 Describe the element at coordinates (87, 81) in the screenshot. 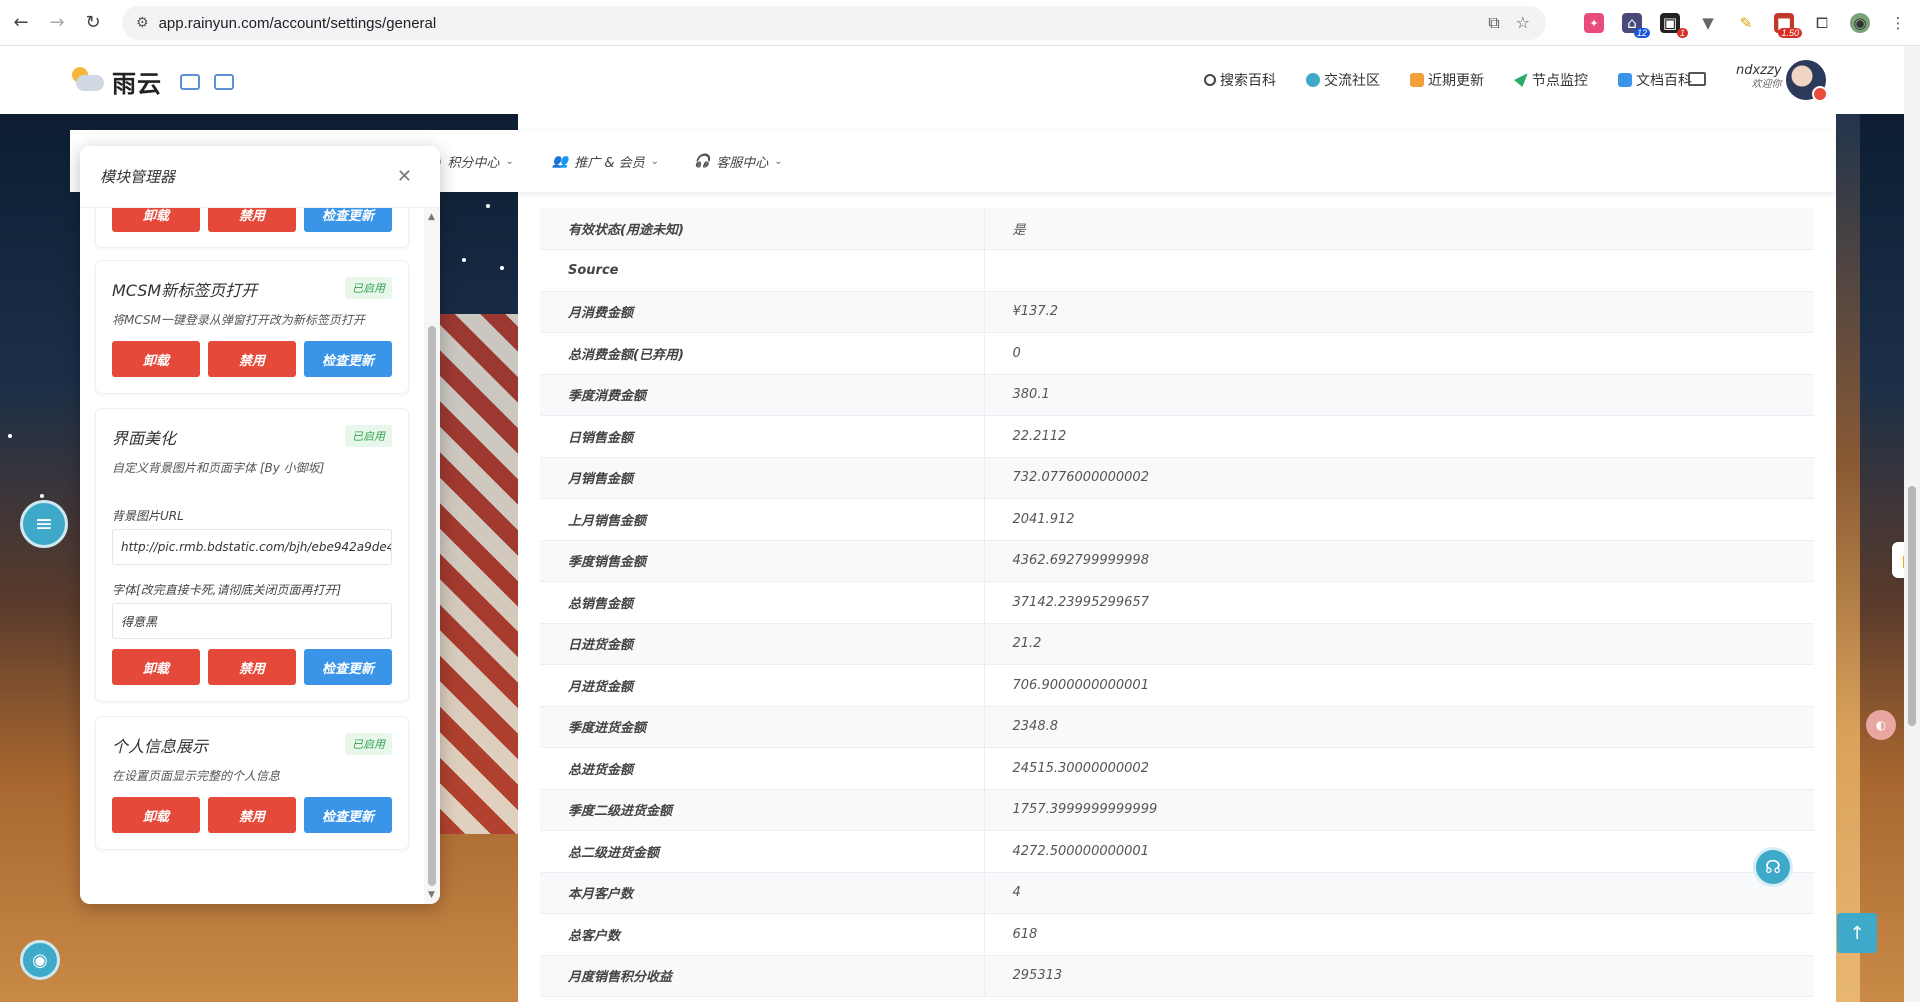

I see `logo-cloud-icon` at that location.